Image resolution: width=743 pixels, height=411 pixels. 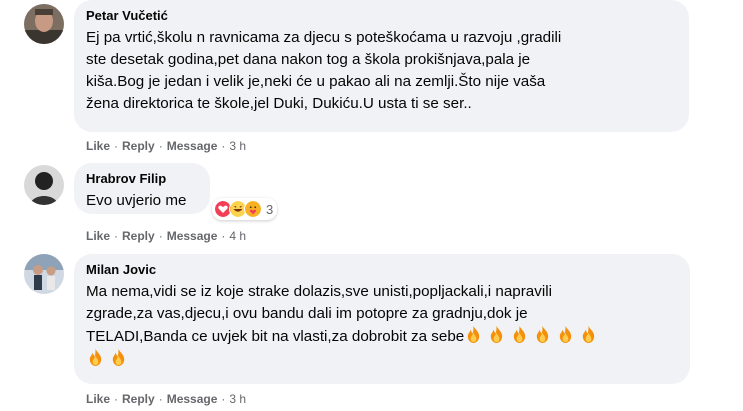 I want to click on comment-bubble: Hrabrov Filip Evo uvjerio me, so click(x=142, y=188).